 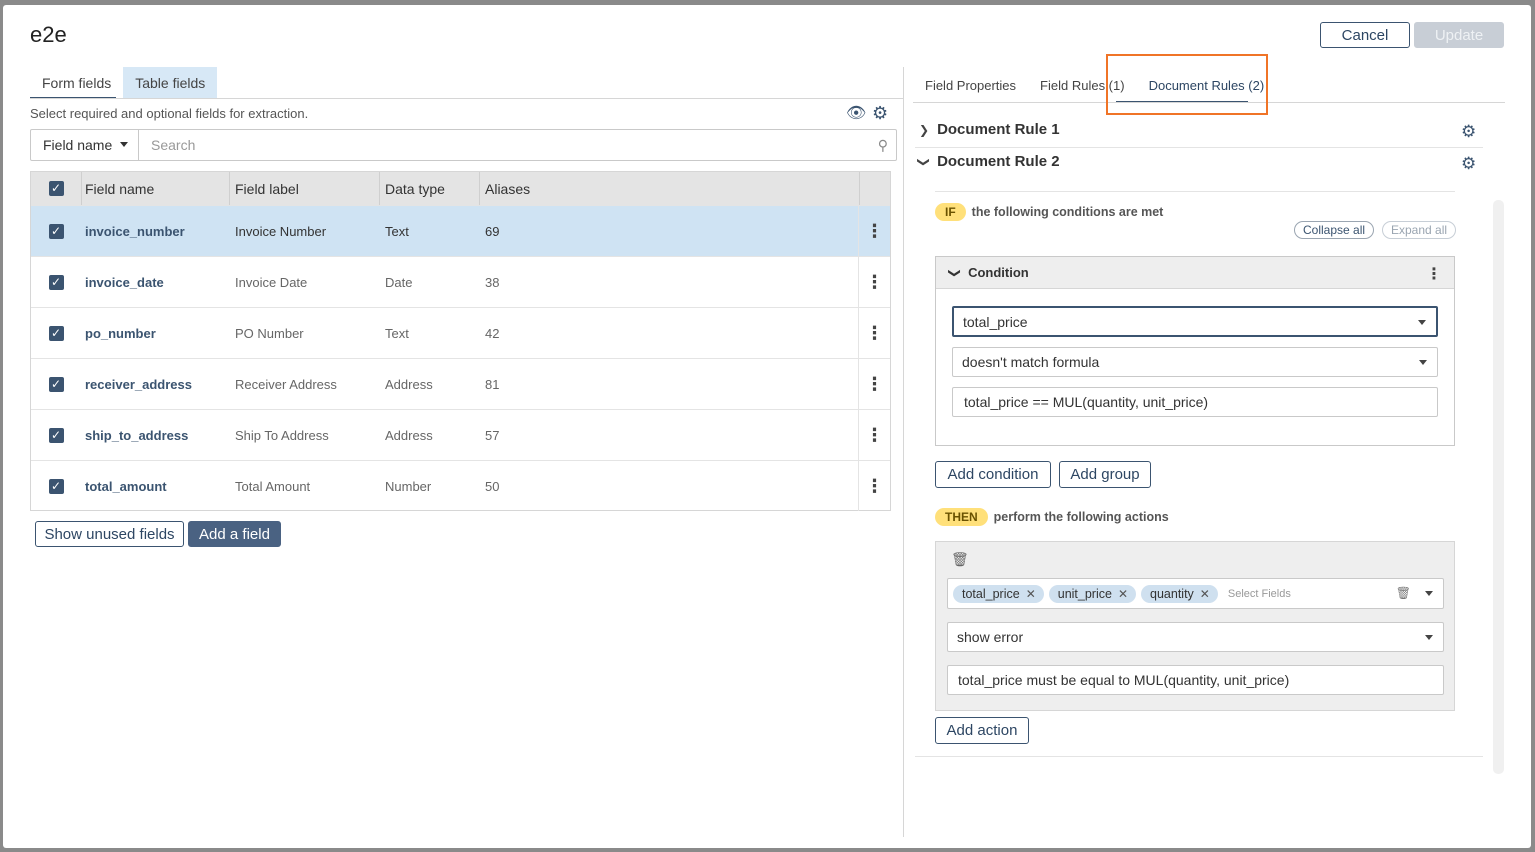 What do you see at coordinates (120, 333) in the screenshot?
I see `row-field-name: po_number` at bounding box center [120, 333].